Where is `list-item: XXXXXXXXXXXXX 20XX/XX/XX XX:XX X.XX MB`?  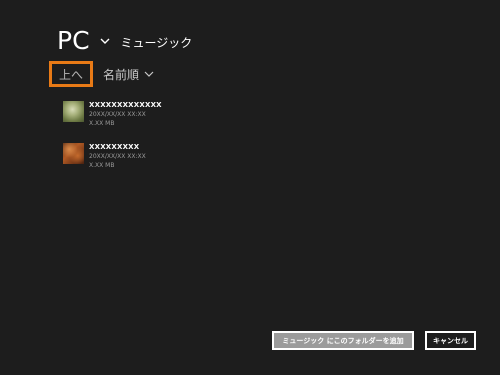
list-item: XXXXXXXXXXXXX 20XX/XX/XX XX:XX X.XX MB is located at coordinates (112, 122).